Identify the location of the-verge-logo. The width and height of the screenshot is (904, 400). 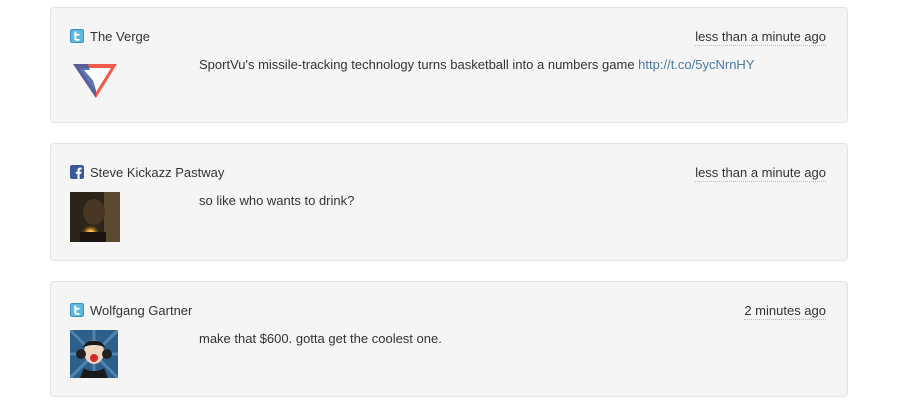
(95, 81).